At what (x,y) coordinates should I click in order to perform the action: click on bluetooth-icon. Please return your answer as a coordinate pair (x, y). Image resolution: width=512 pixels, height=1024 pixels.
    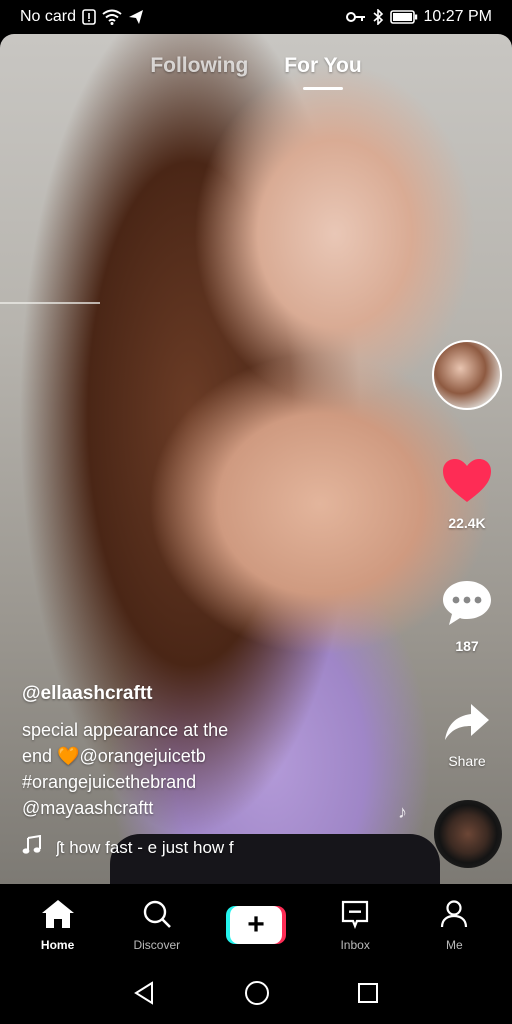
    Looking at the image, I should click on (378, 17).